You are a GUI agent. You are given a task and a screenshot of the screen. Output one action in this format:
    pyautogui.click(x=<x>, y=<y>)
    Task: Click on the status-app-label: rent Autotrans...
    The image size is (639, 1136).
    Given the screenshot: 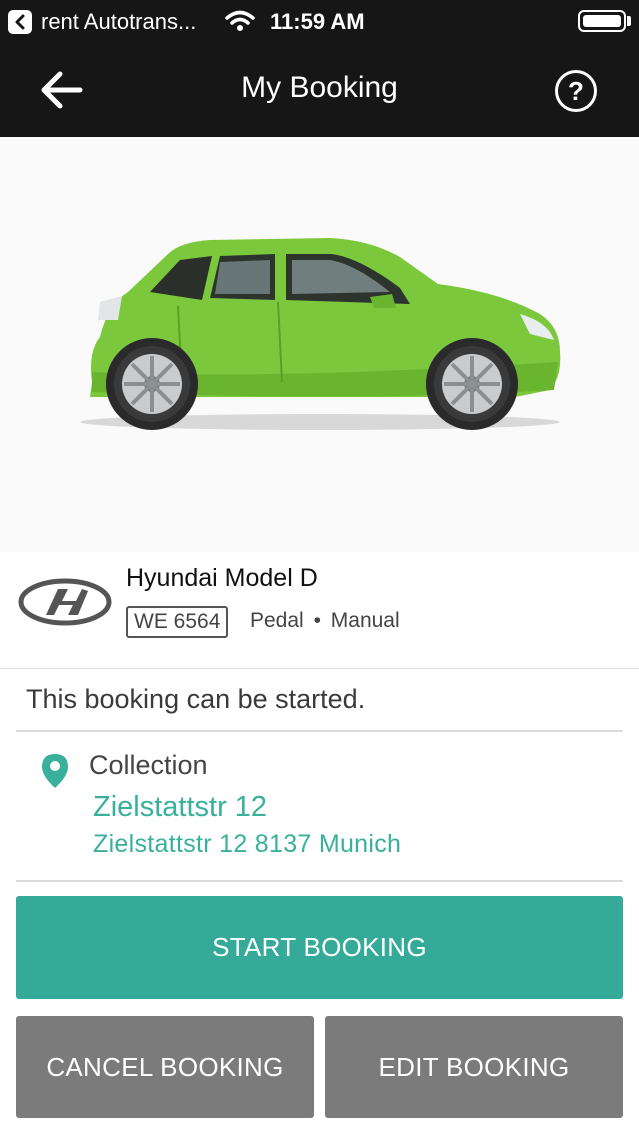 What is the action you would take?
    pyautogui.click(x=118, y=22)
    